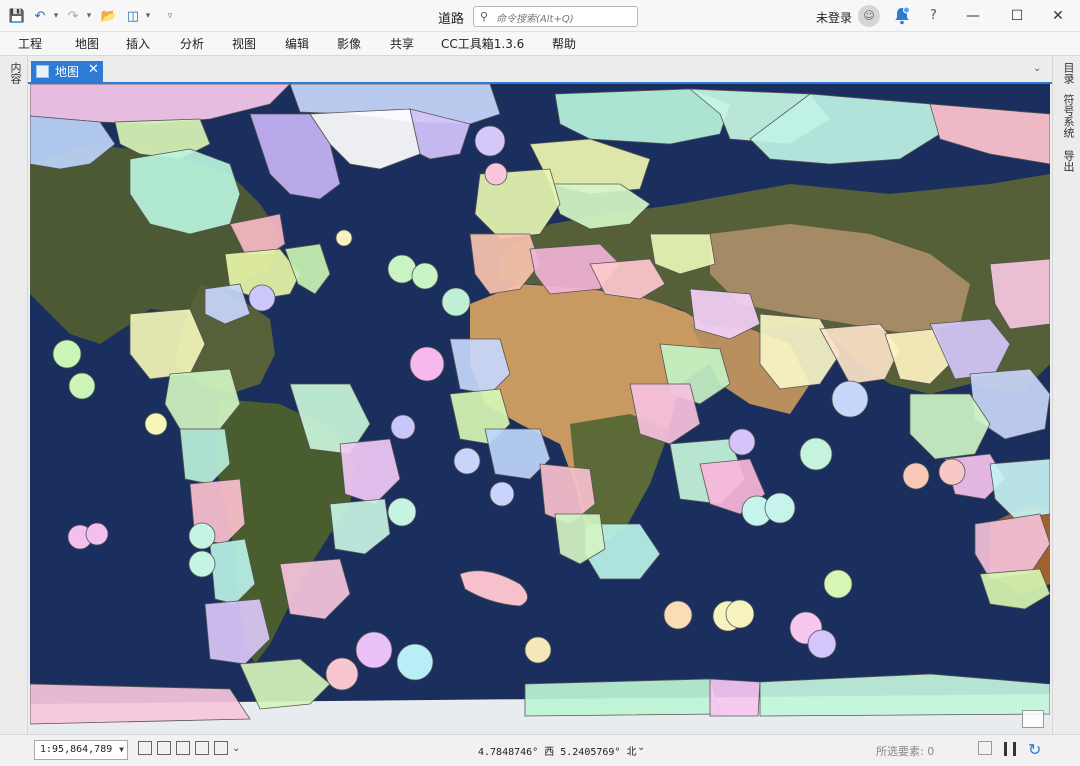 The width and height of the screenshot is (1080, 766). I want to click on navigation-icon, so click(221, 748).